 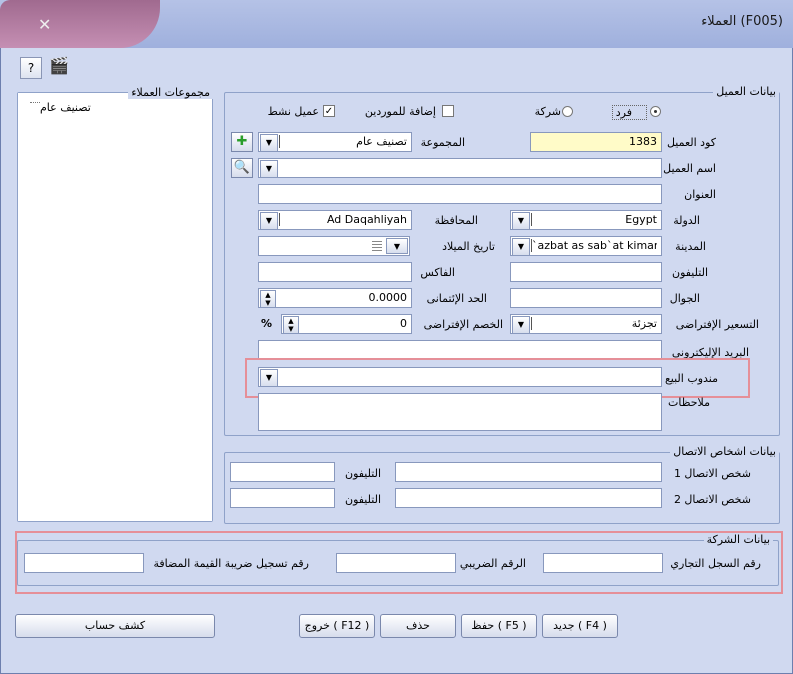 I want to click on customer-code-field: 1383, so click(x=596, y=142).